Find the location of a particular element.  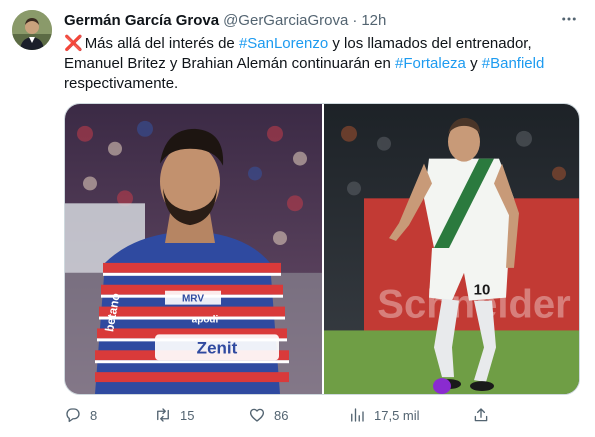

retweet-button: 15 is located at coordinates (174, 415).